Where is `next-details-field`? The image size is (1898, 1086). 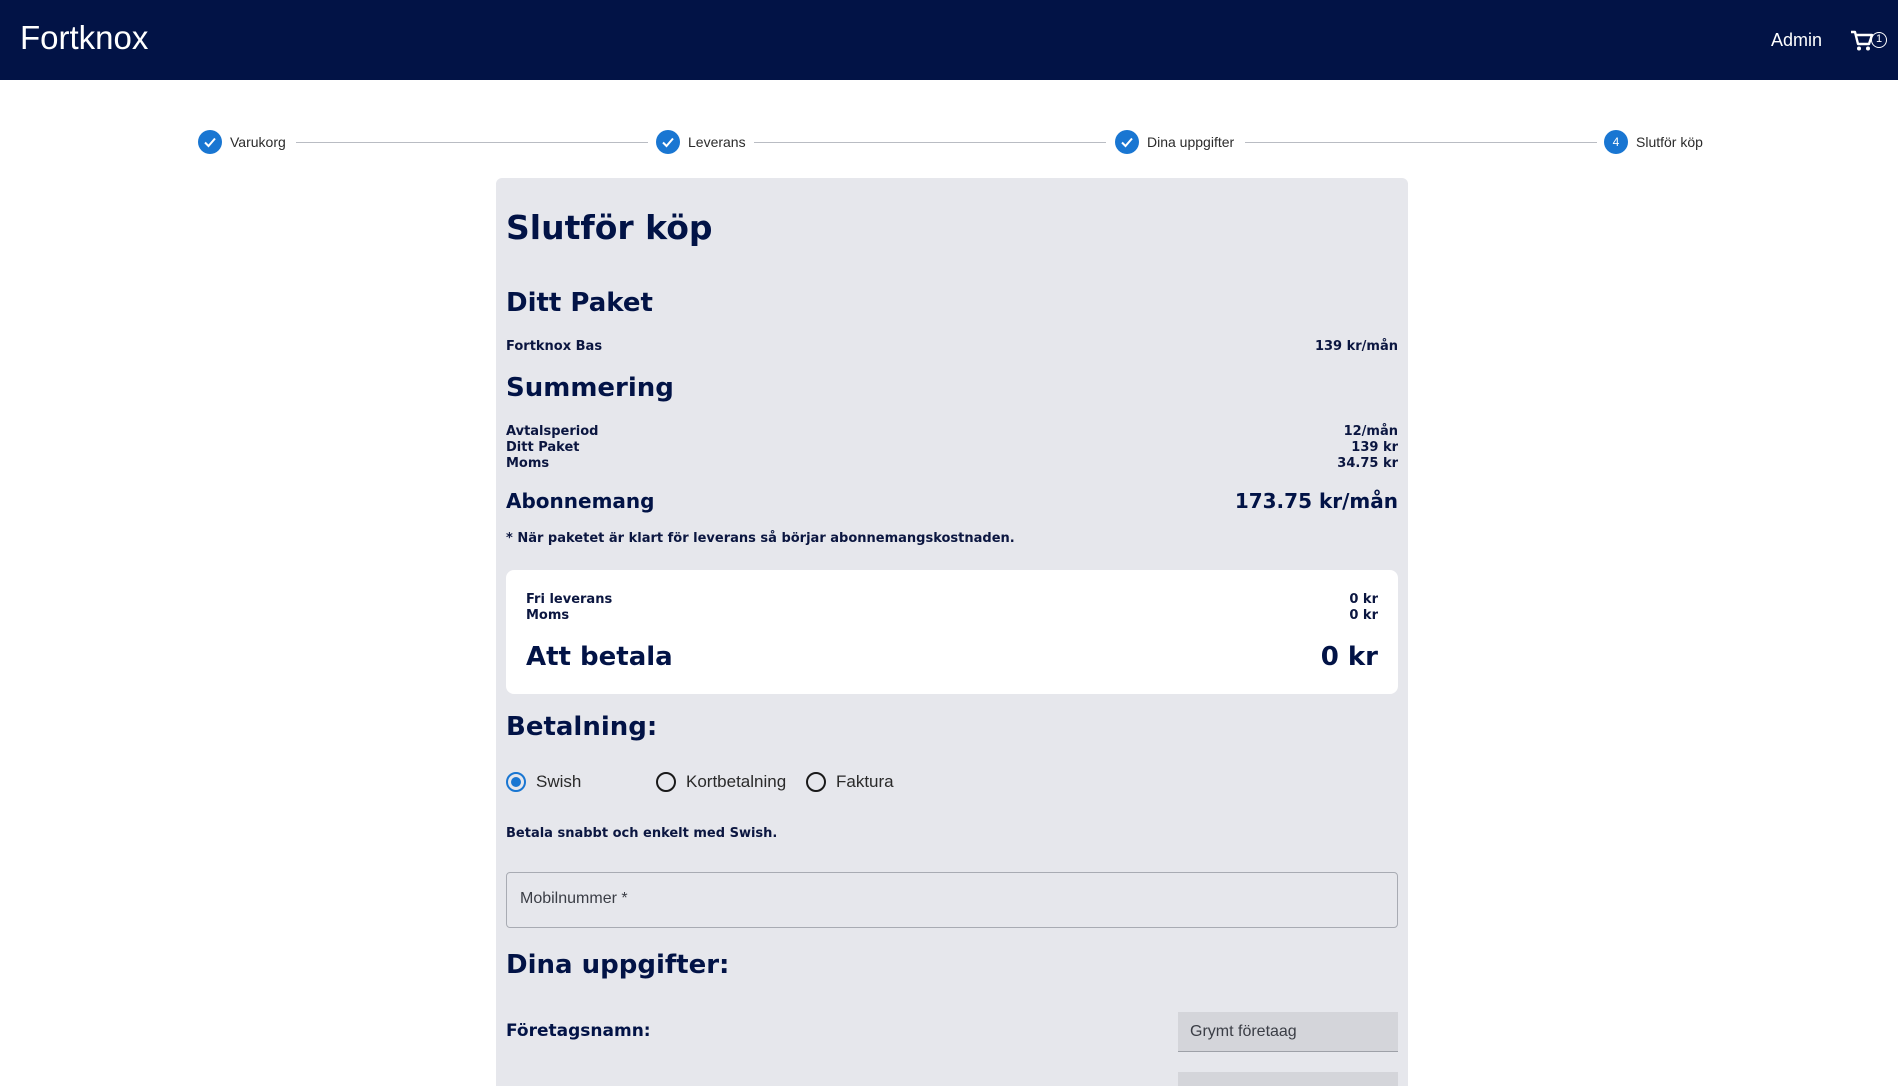 next-details-field is located at coordinates (1288, 1079).